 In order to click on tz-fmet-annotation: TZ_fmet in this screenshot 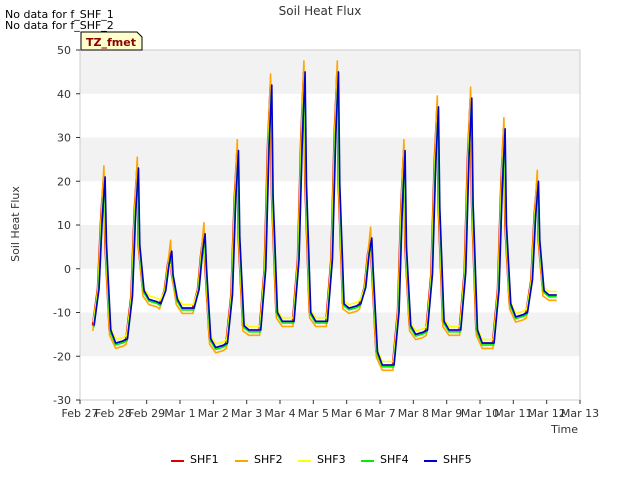, I will do `click(111, 41)`.